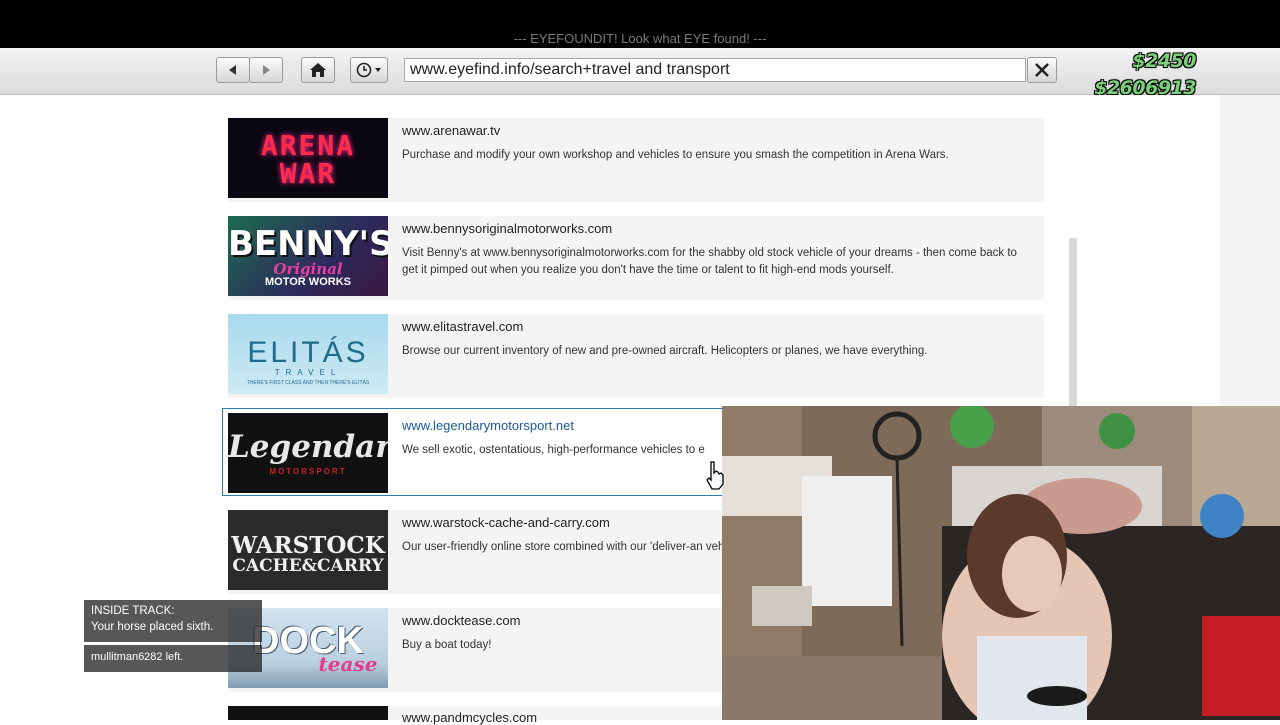  I want to click on close-icon, so click(1042, 70).